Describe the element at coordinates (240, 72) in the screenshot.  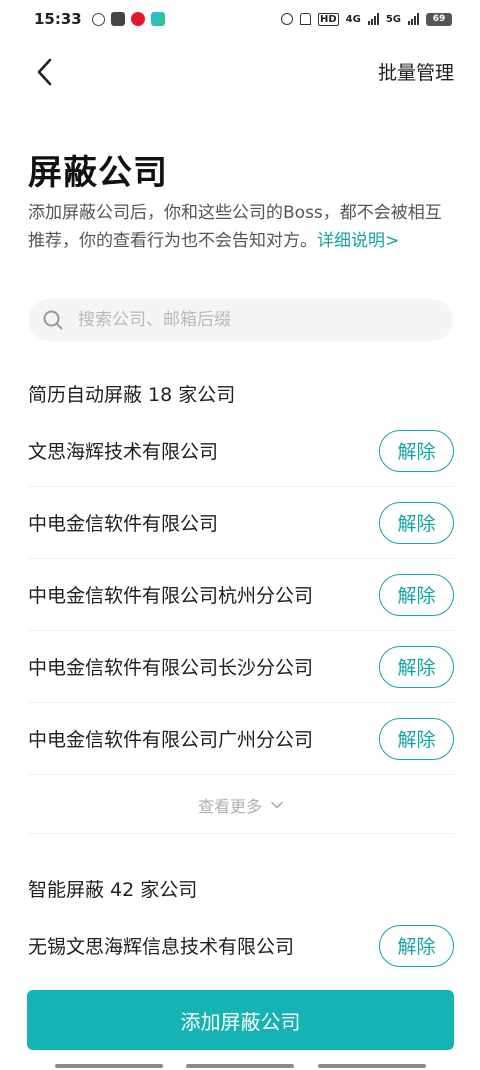
I see `nav-bar: 批量管理` at that location.